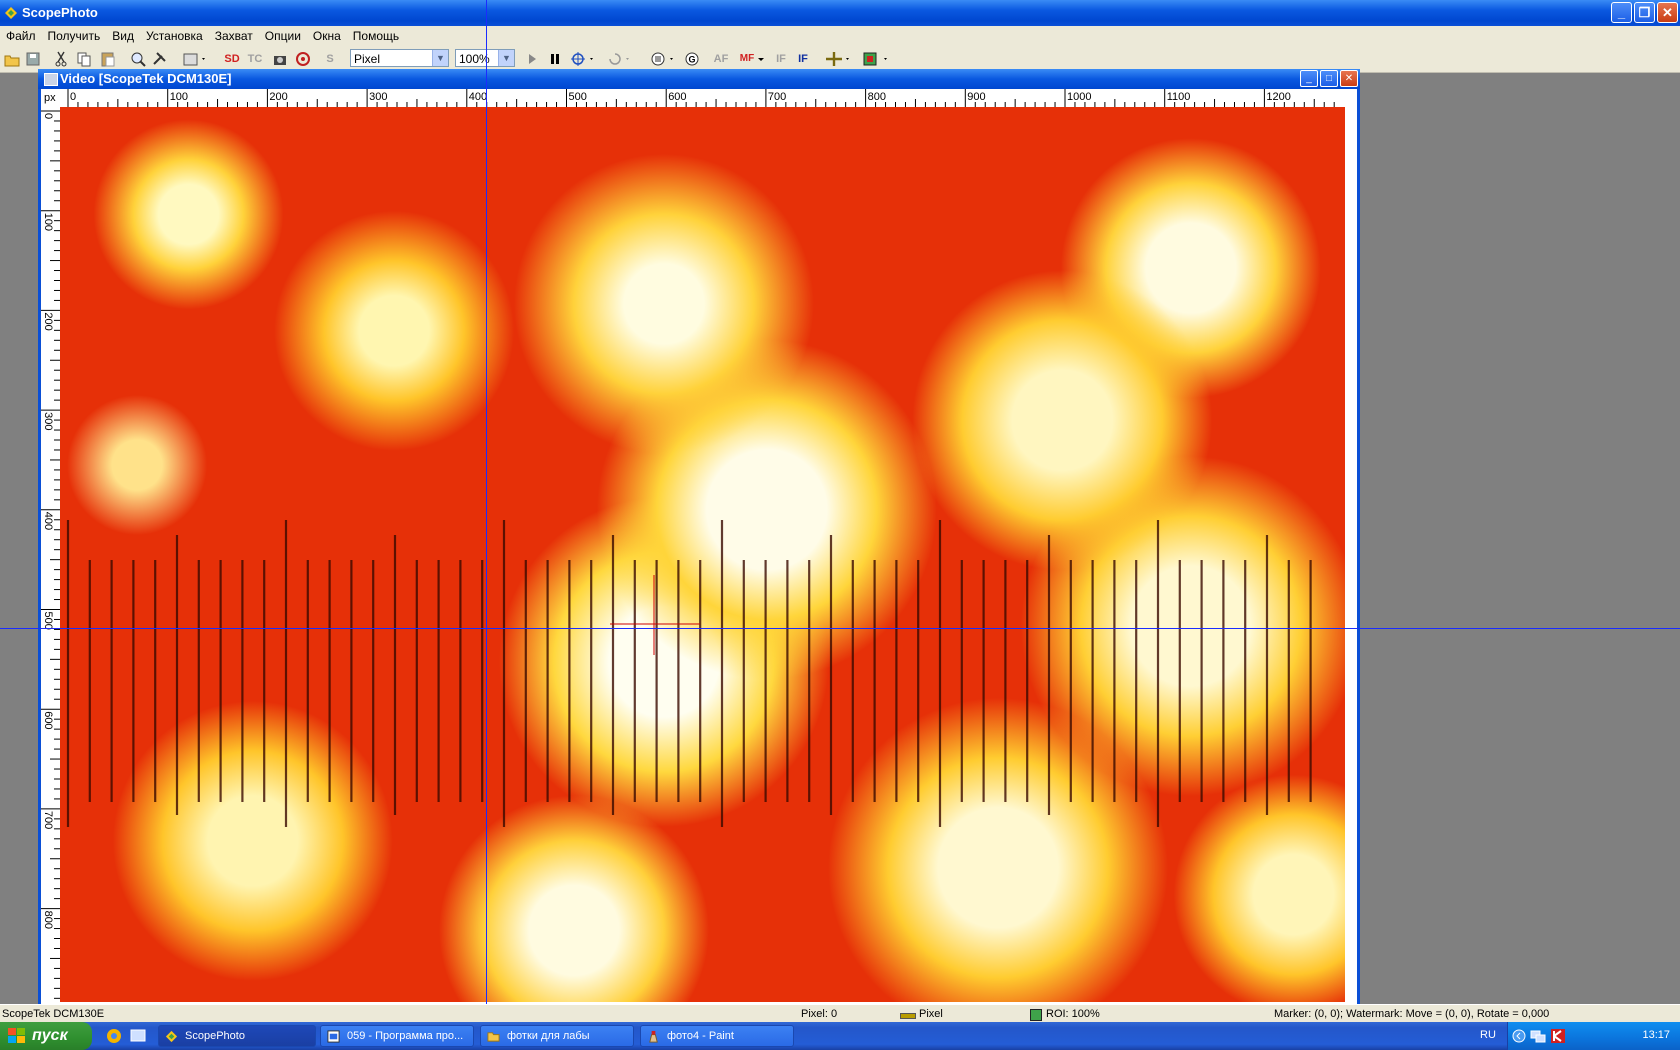  Describe the element at coordinates (931, 1014) in the screenshot. I see `status-unit: Pixel` at that location.